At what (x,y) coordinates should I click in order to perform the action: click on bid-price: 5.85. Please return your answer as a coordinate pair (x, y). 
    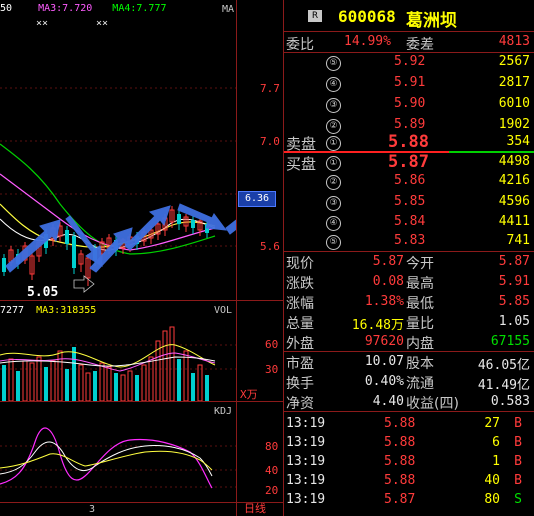
    Looking at the image, I should click on (410, 201).